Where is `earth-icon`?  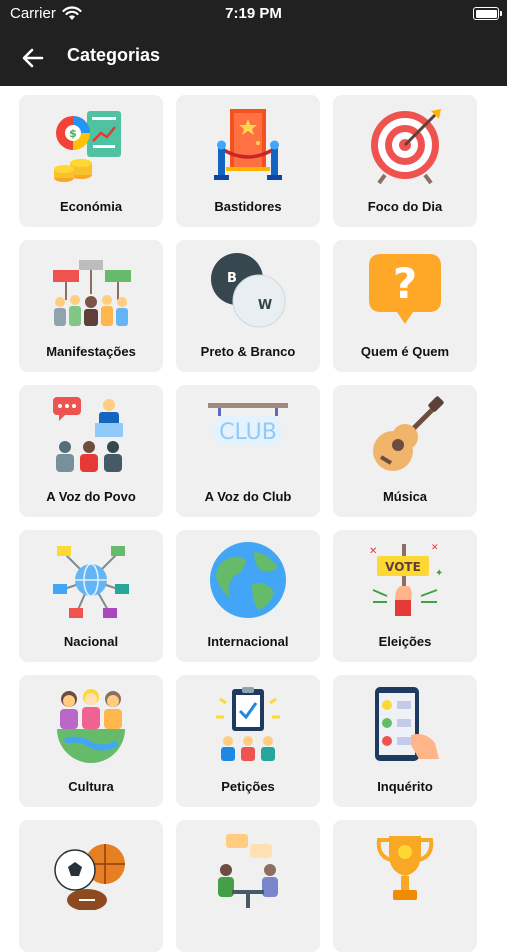 earth-icon is located at coordinates (248, 580).